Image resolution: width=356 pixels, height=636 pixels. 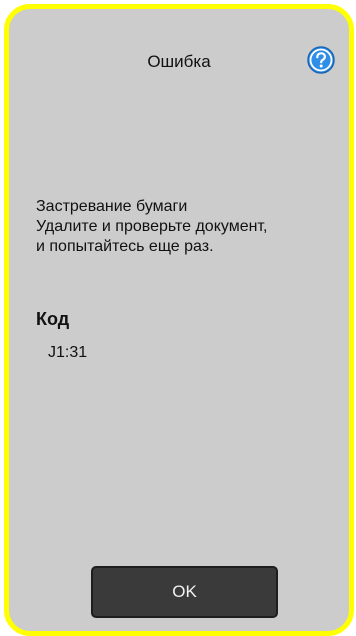 I want to click on error-message-line: Удалите и проверьте документ,, so click(x=152, y=226).